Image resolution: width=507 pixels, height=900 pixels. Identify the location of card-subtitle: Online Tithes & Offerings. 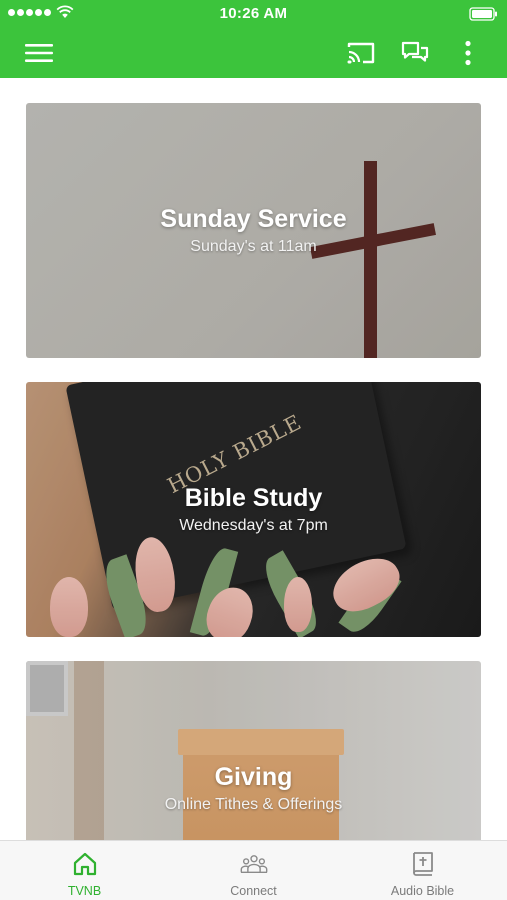
(253, 804).